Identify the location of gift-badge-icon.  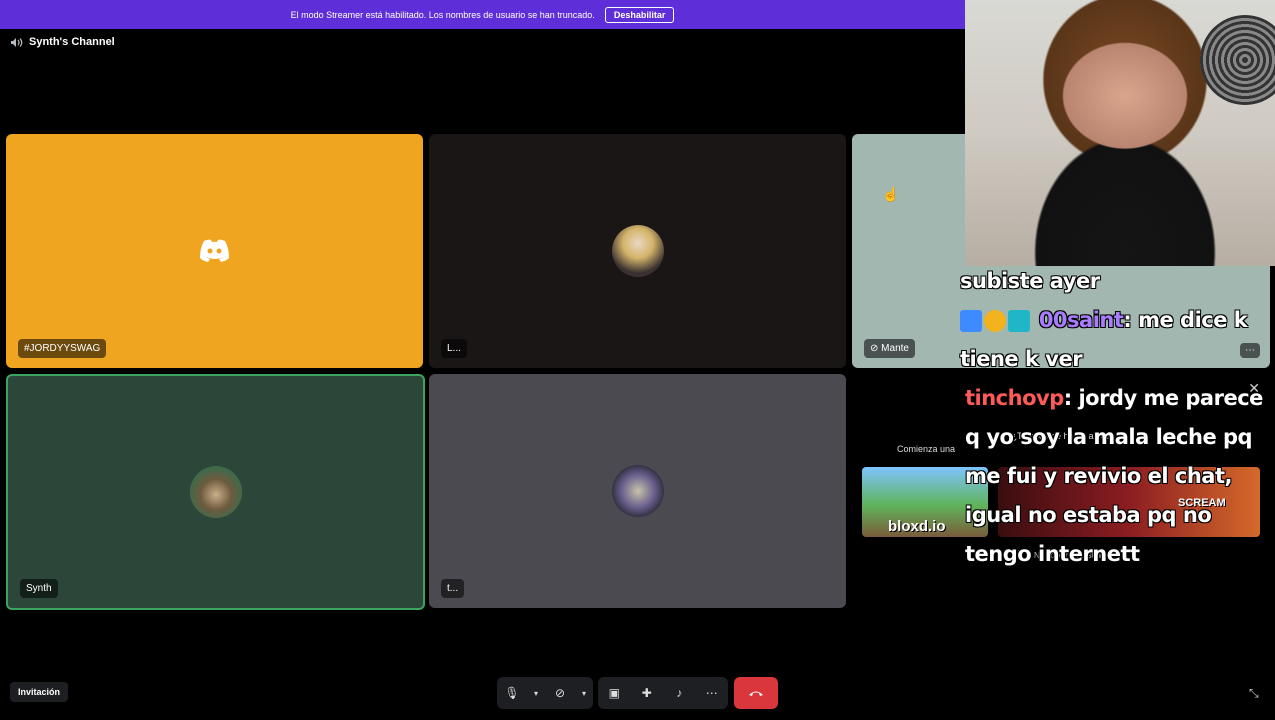
(1019, 321).